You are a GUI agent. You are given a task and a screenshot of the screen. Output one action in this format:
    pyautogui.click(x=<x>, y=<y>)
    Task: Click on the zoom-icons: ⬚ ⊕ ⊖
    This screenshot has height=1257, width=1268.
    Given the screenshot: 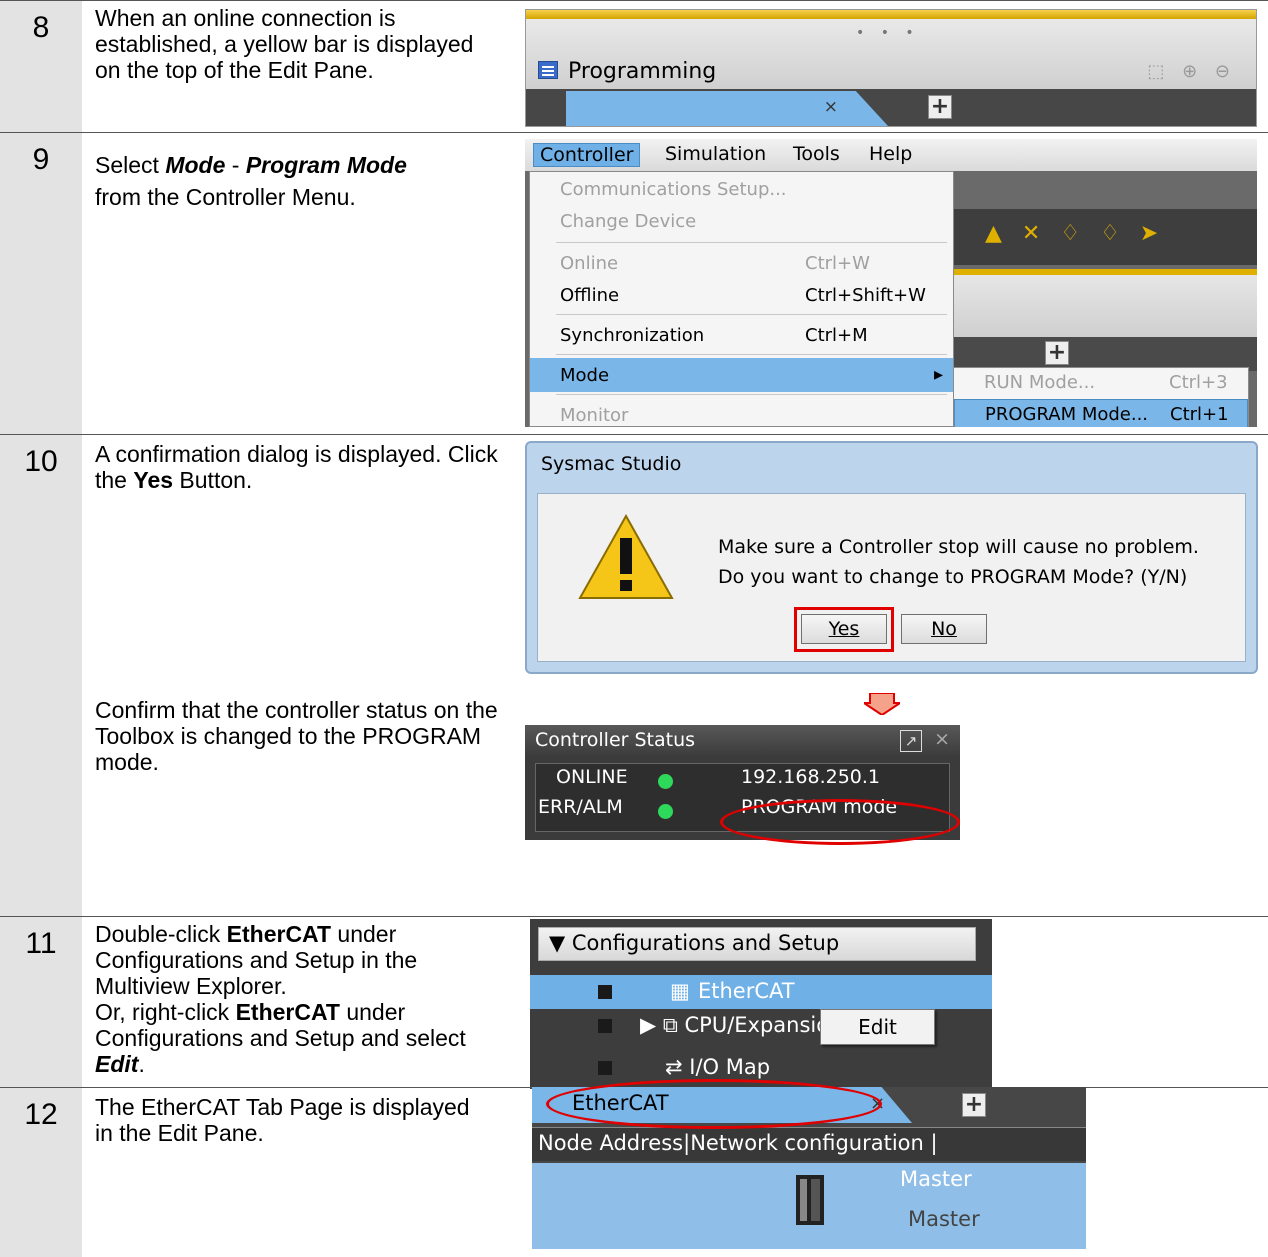 What is the action you would take?
    pyautogui.click(x=1191, y=71)
    